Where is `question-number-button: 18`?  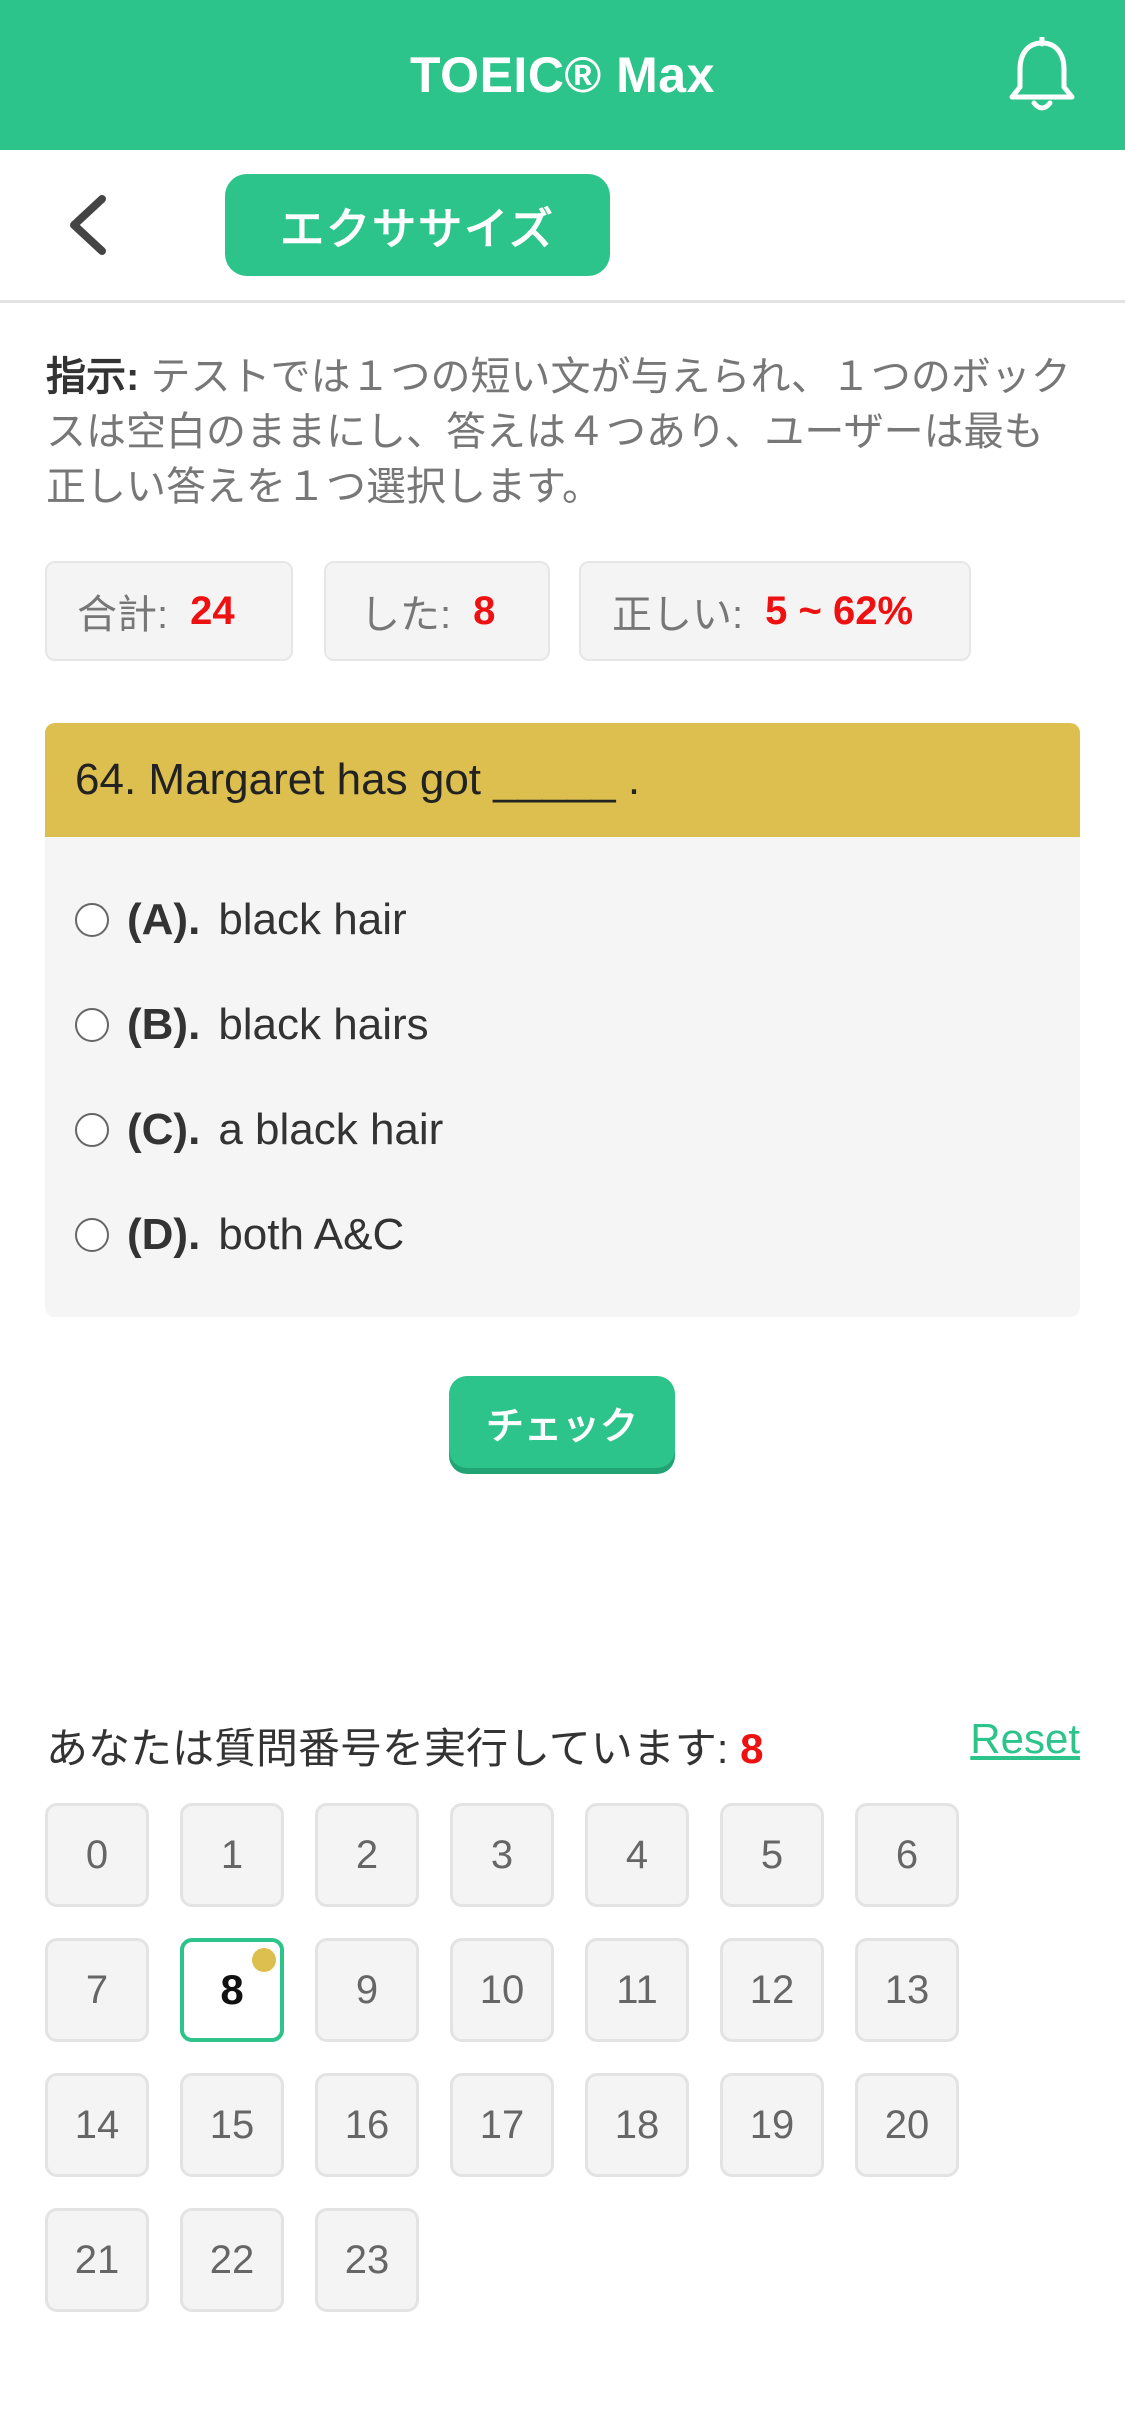 question-number-button: 18 is located at coordinates (637, 2125).